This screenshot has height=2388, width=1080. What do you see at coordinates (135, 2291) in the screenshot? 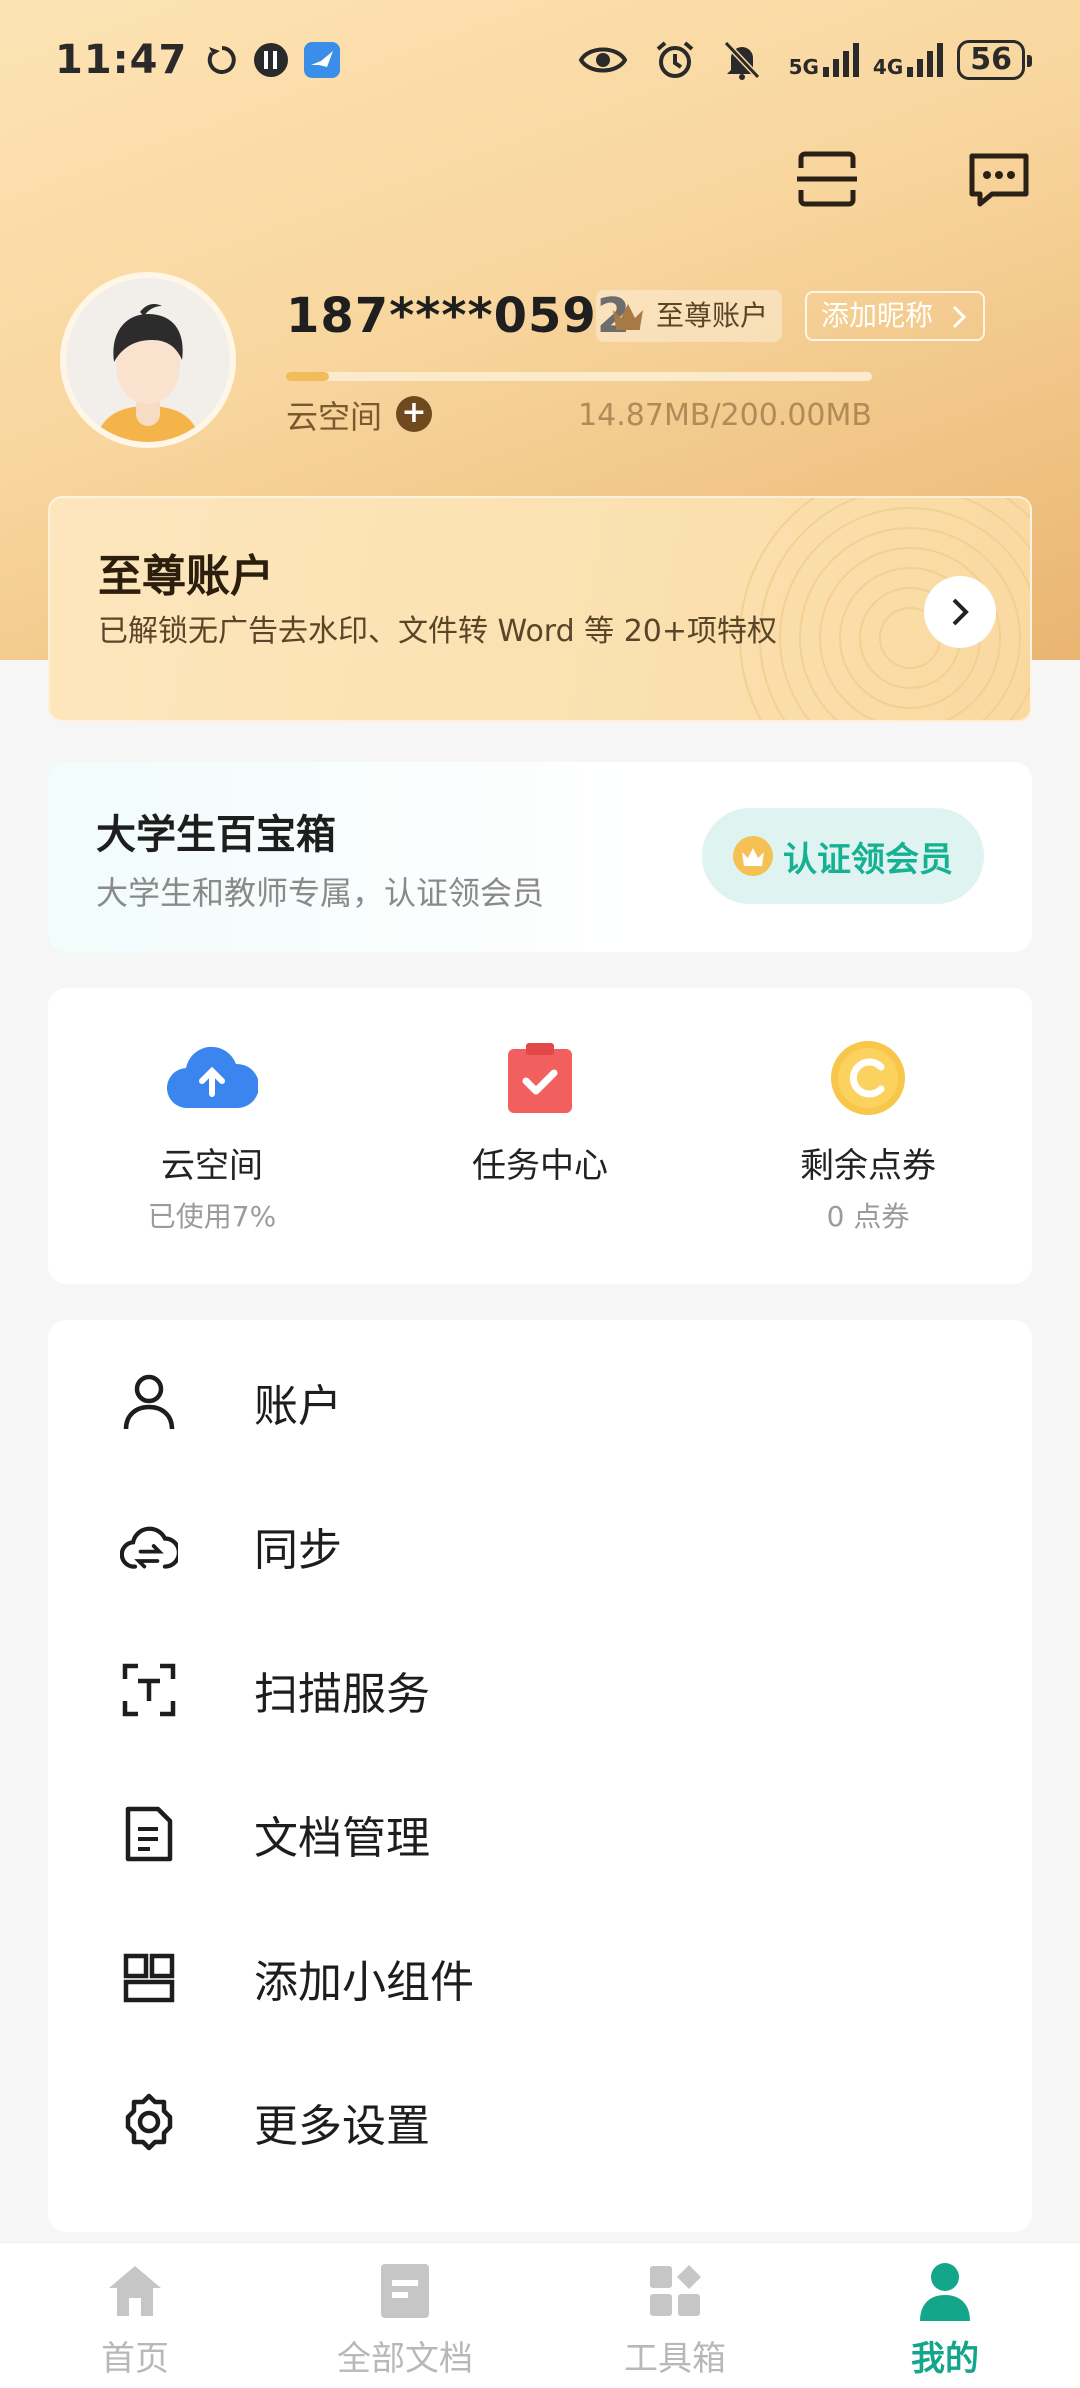
I see `home-icon` at bounding box center [135, 2291].